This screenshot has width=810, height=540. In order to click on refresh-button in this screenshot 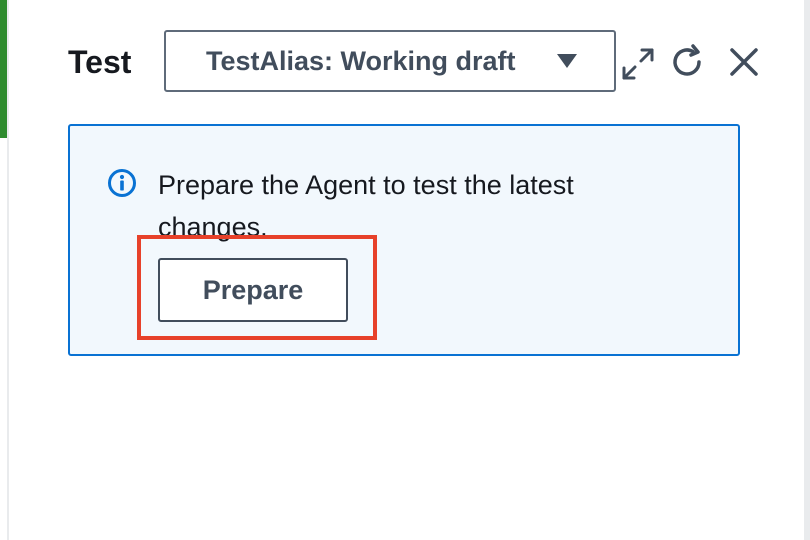, I will do `click(687, 62)`.